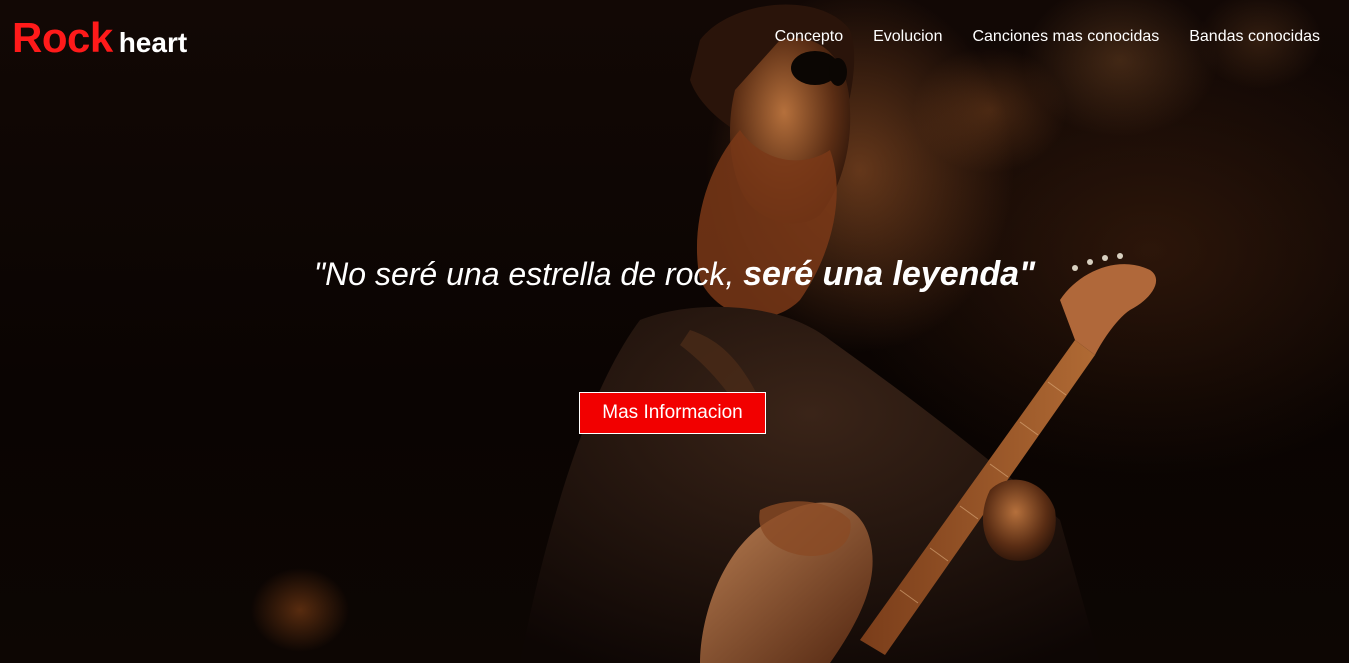 Image resolution: width=1349 pixels, height=663 pixels. I want to click on nav-link-evolucion: Evolucion, so click(907, 37).